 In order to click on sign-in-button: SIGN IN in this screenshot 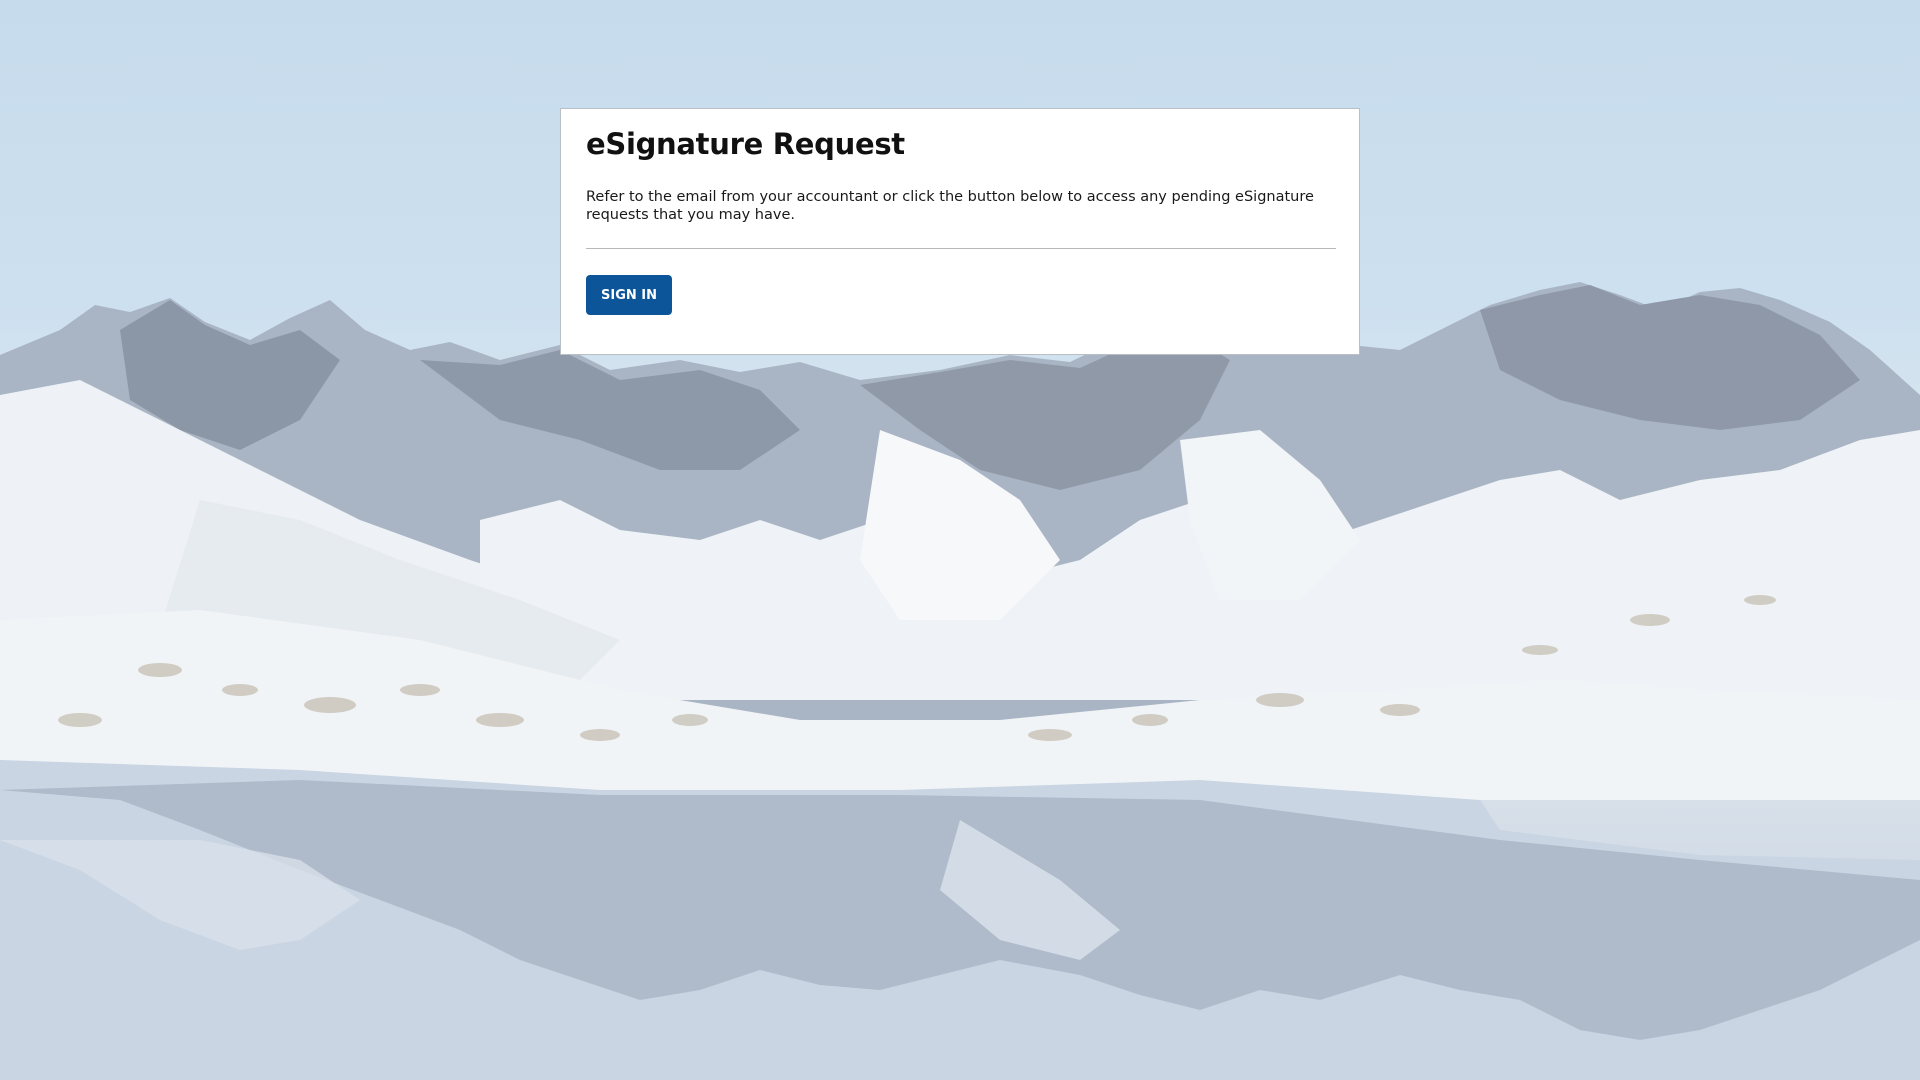, I will do `click(629, 295)`.